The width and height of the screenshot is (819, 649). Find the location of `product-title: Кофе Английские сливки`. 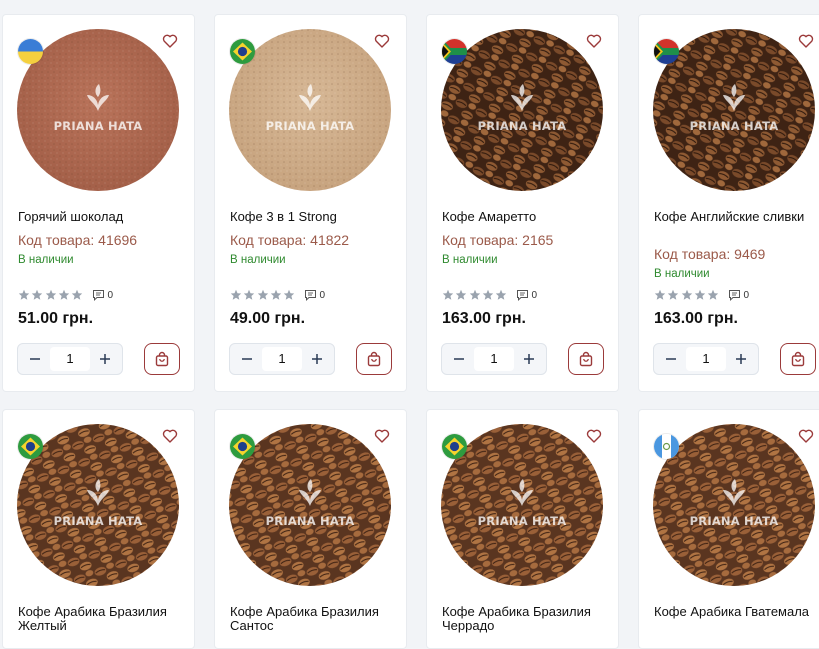

product-title: Кофе Английские сливки is located at coordinates (736, 217).